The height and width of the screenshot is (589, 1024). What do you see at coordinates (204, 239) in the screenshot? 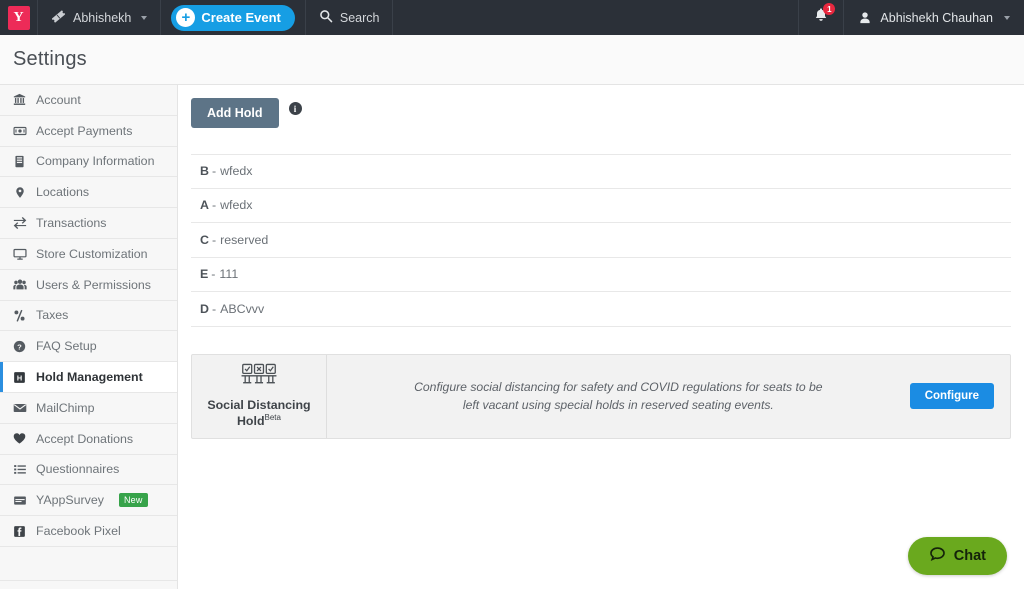
I see `hold-key: C` at bounding box center [204, 239].